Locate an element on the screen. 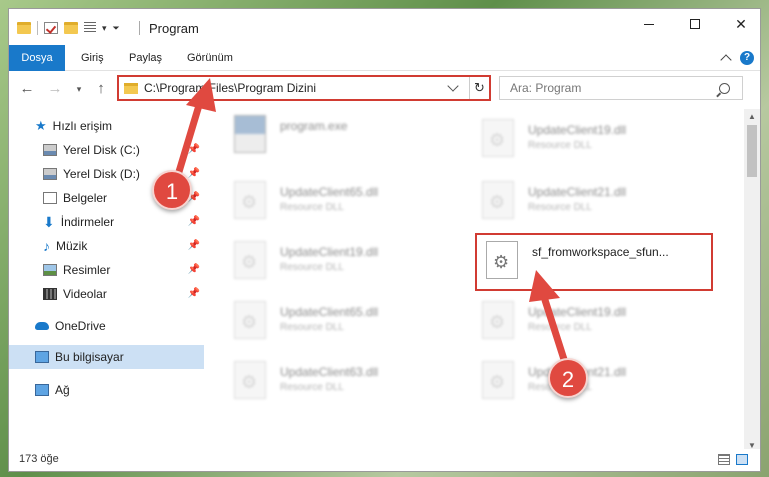 This screenshot has height=477, width=769. search-input: Ara: Program is located at coordinates (614, 88).